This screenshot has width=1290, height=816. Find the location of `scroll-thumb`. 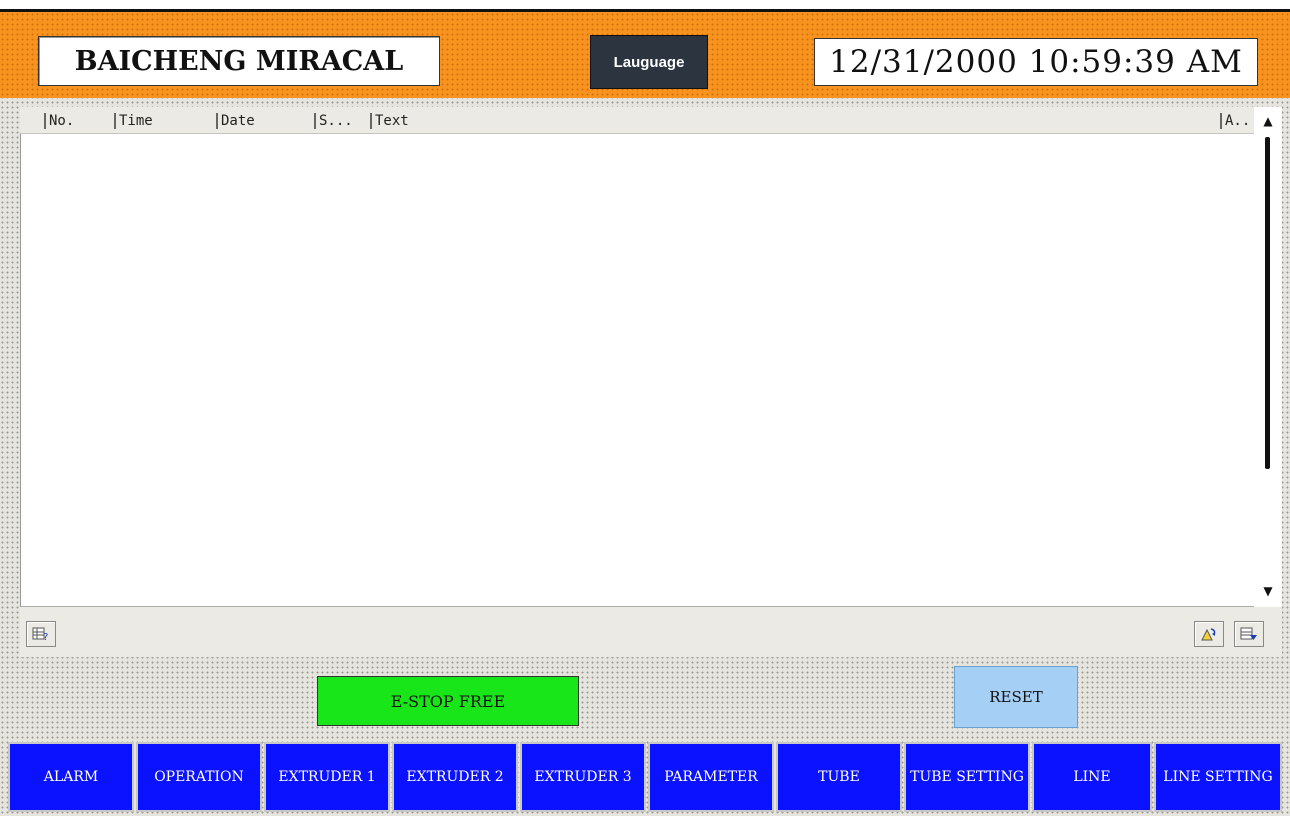

scroll-thumb is located at coordinates (1267, 303).